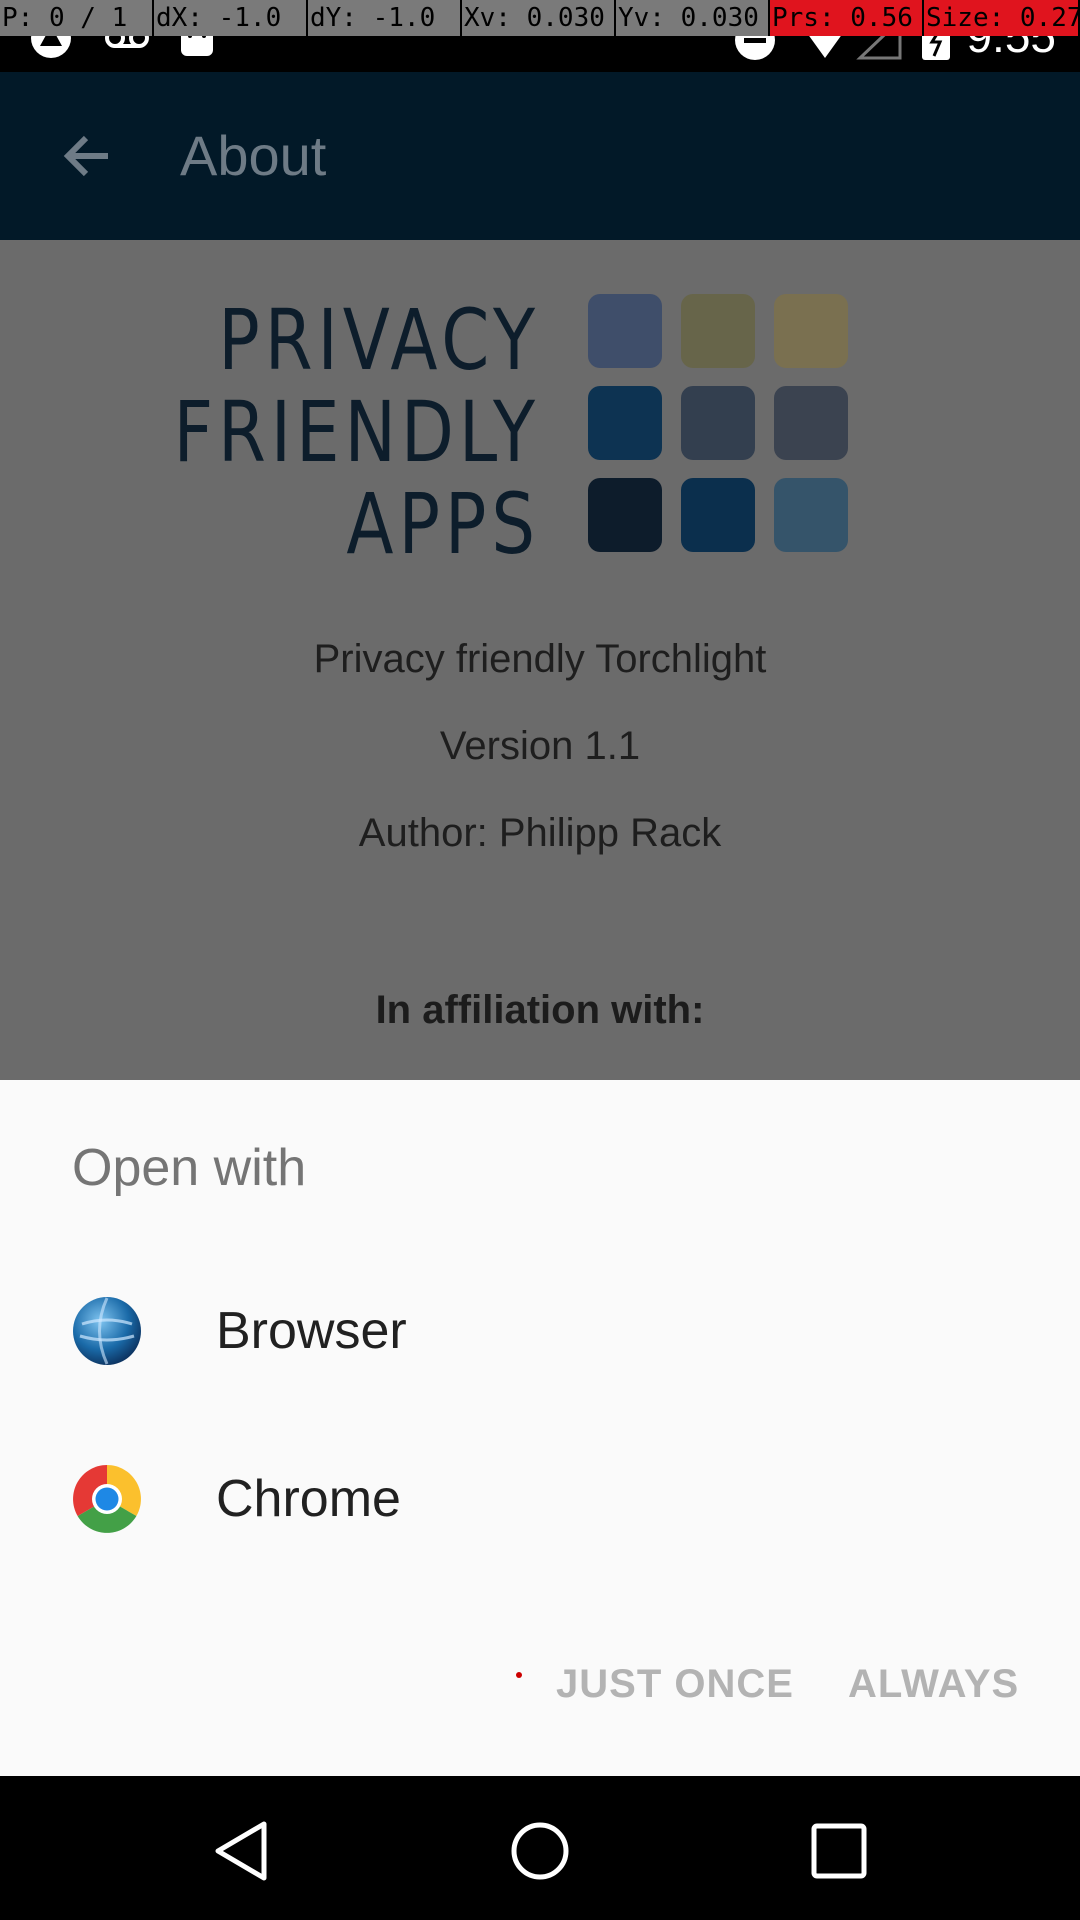 Image resolution: width=1080 pixels, height=1920 pixels. Describe the element at coordinates (86, 156) in the screenshot. I see `back-arrow-icon` at that location.